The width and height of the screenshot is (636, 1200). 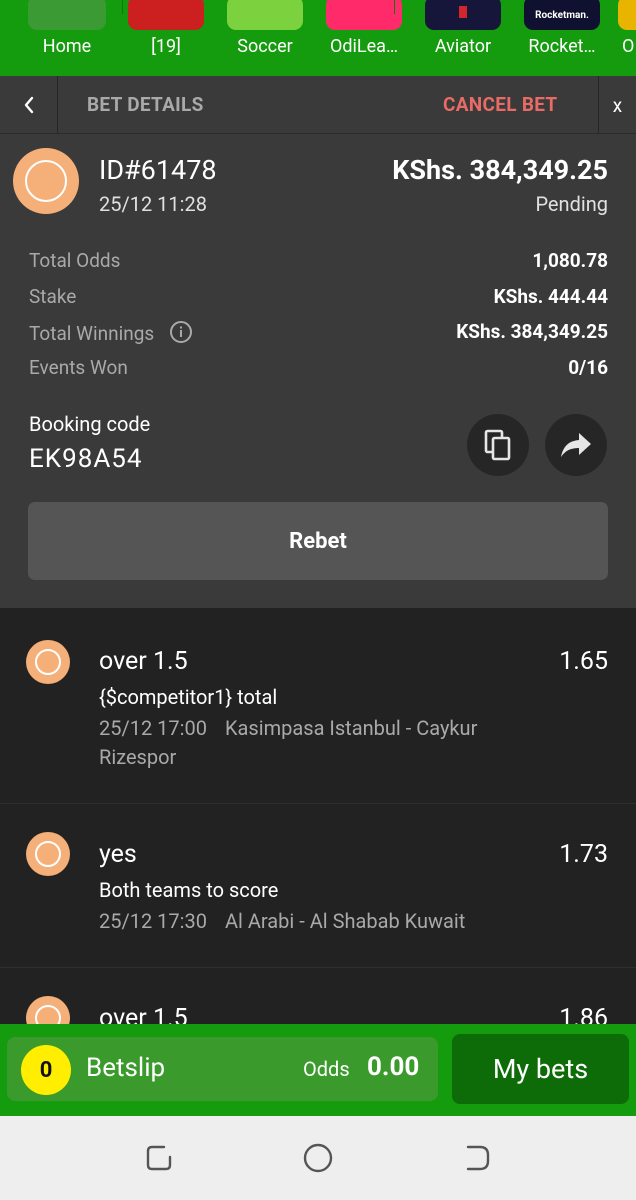 I want to click on system-nav-bar, so click(x=318, y=1158).